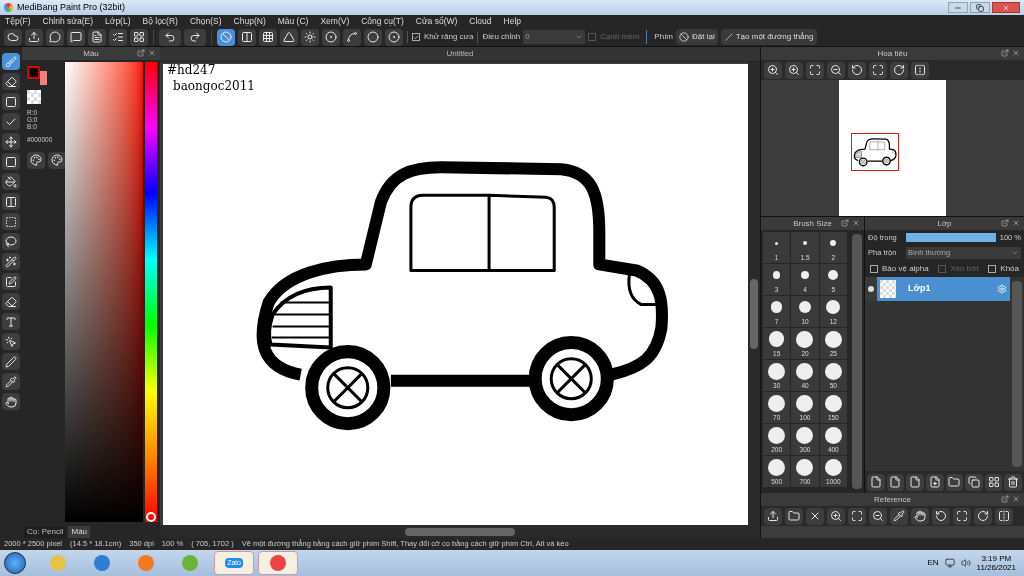 This screenshot has height=576, width=1024. What do you see at coordinates (954, 482) in the screenshot?
I see `folder-button` at bounding box center [954, 482].